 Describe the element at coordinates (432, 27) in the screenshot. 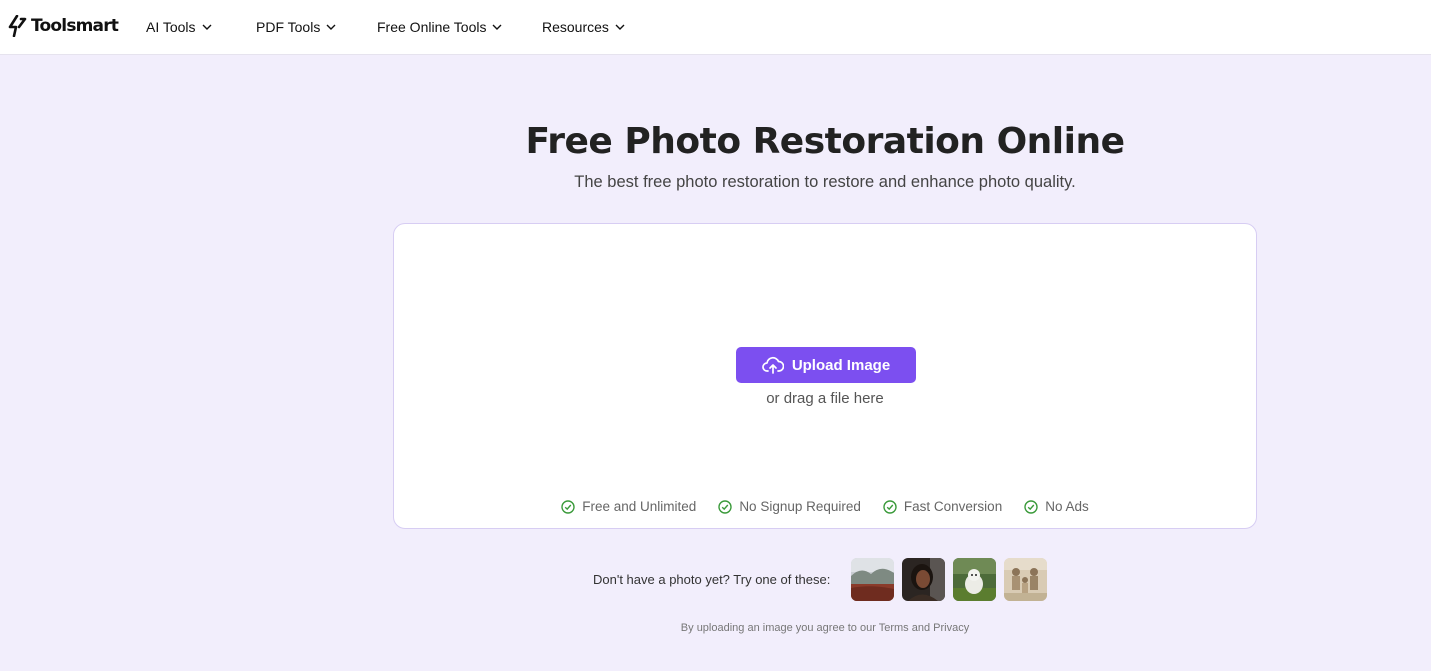

I see `nav-free-online-tools-label: Free Online Tools` at that location.